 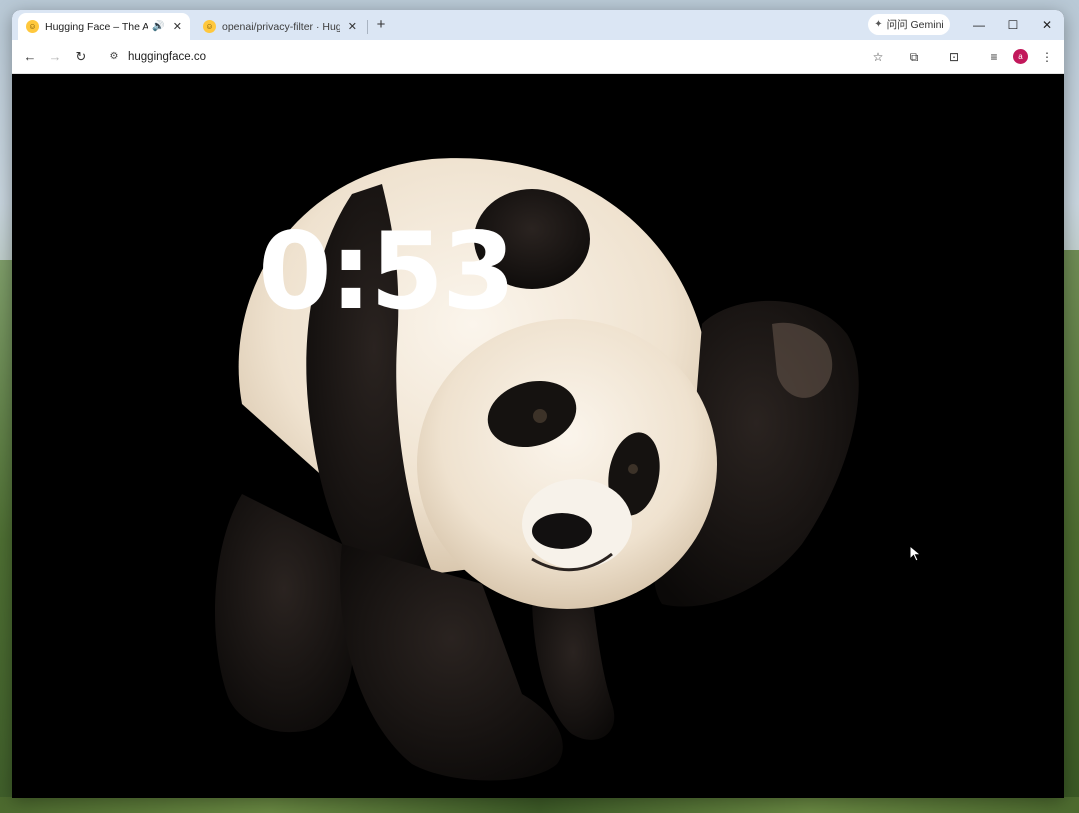 I want to click on gemini-label: 问问 Gemini, so click(x=915, y=25).